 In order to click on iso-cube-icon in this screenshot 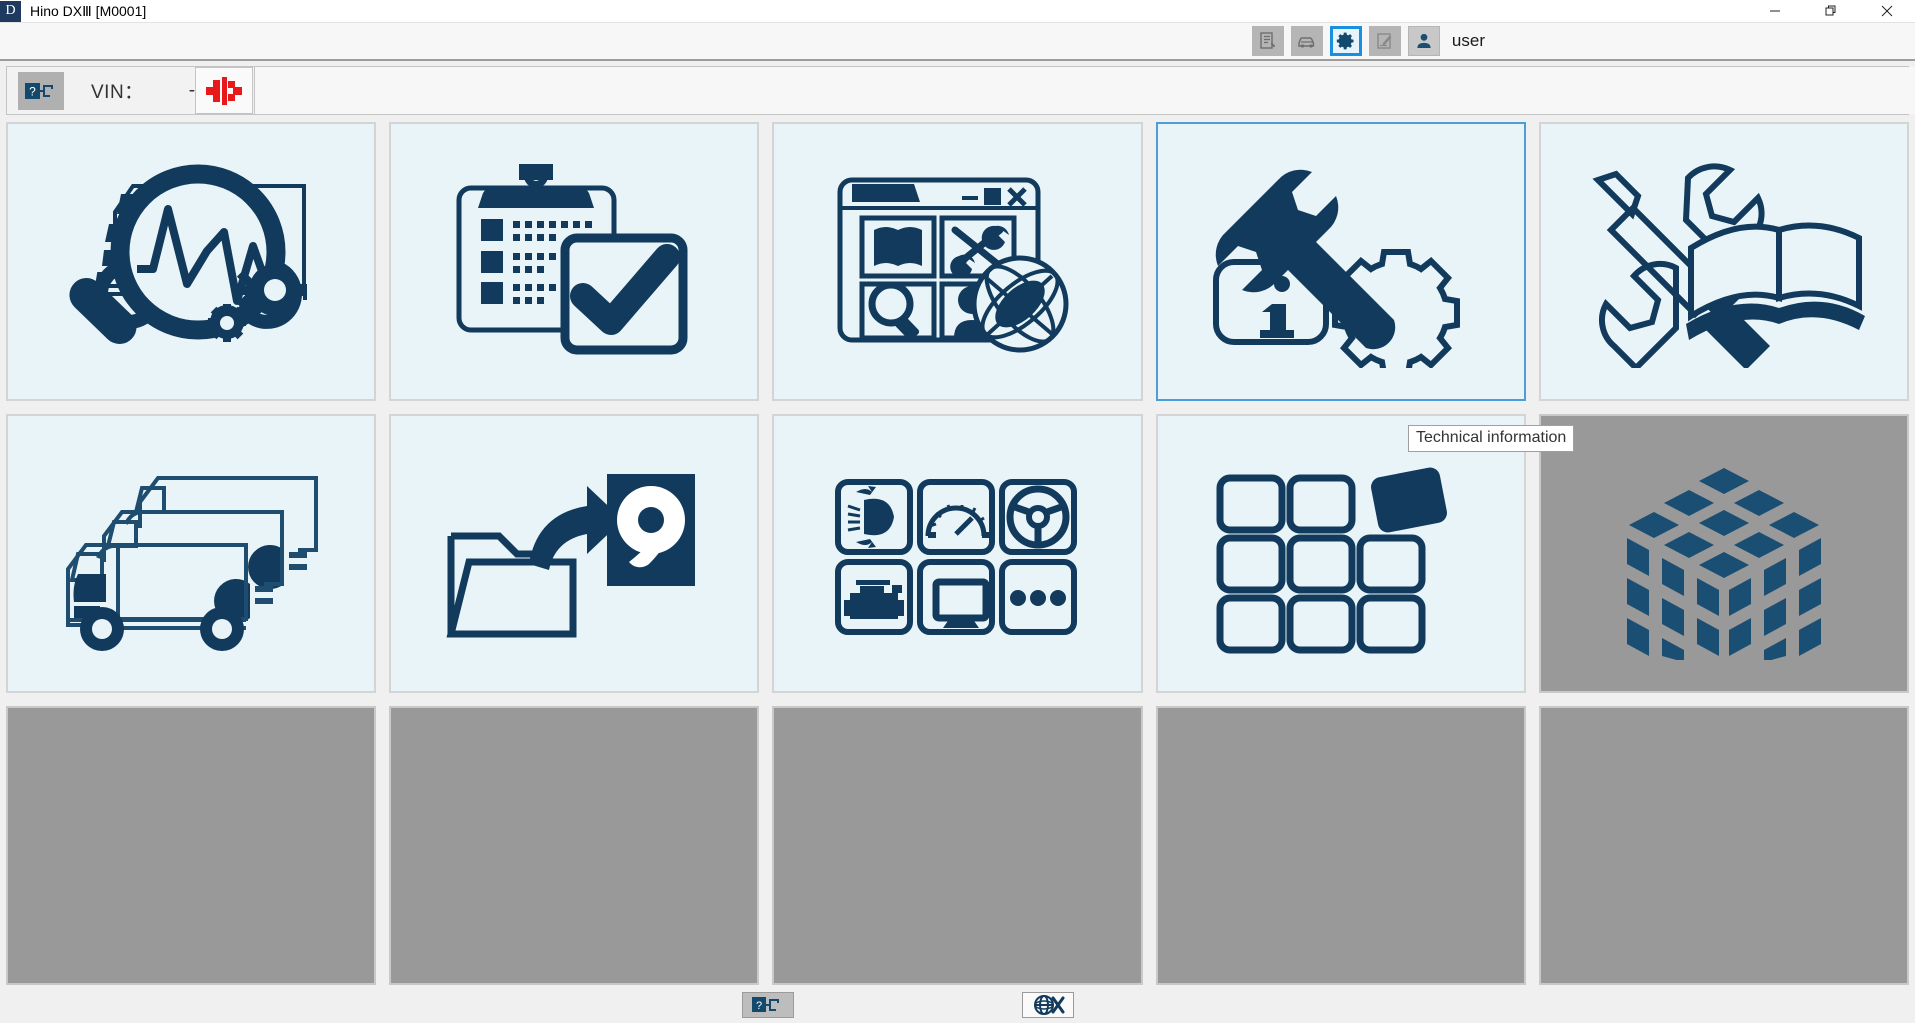, I will do `click(1723, 563)`.